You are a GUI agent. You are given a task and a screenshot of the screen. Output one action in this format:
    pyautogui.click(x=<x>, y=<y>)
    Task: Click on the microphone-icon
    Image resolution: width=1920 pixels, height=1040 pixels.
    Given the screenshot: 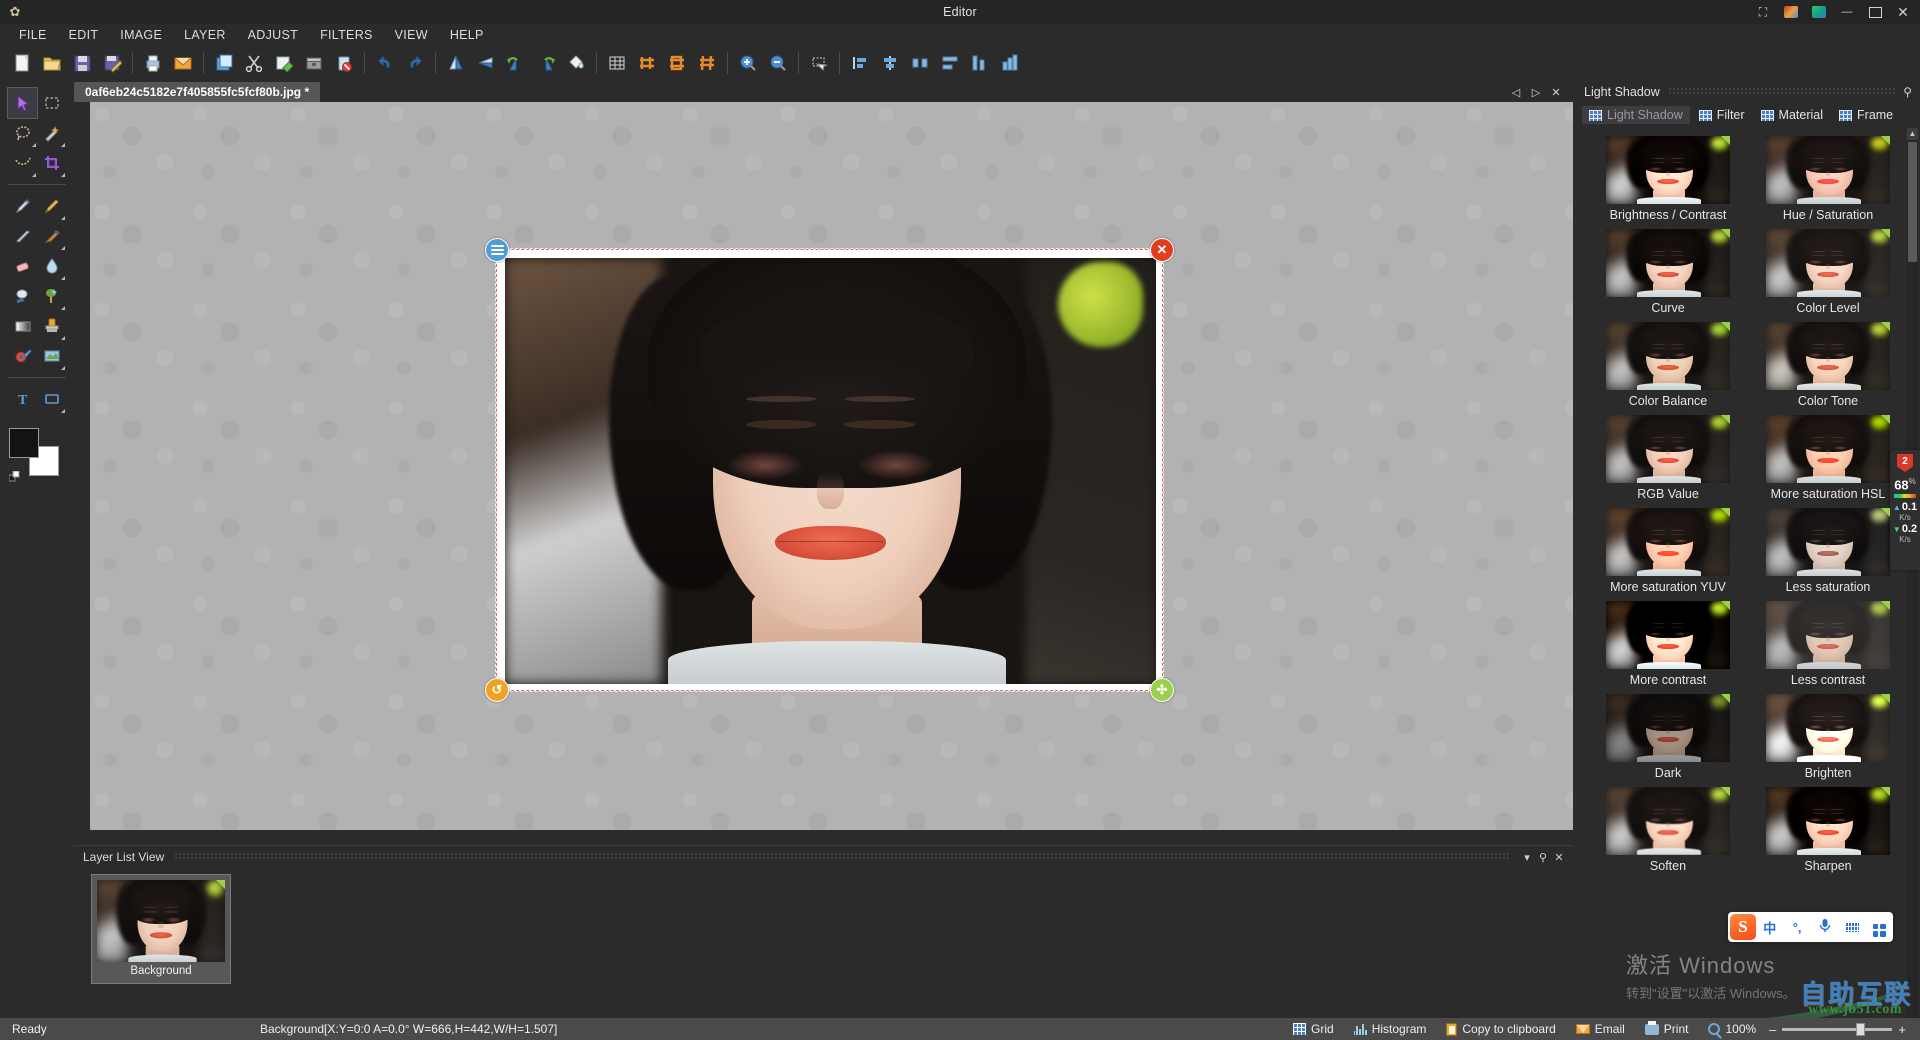 What is the action you would take?
    pyautogui.click(x=1824, y=927)
    